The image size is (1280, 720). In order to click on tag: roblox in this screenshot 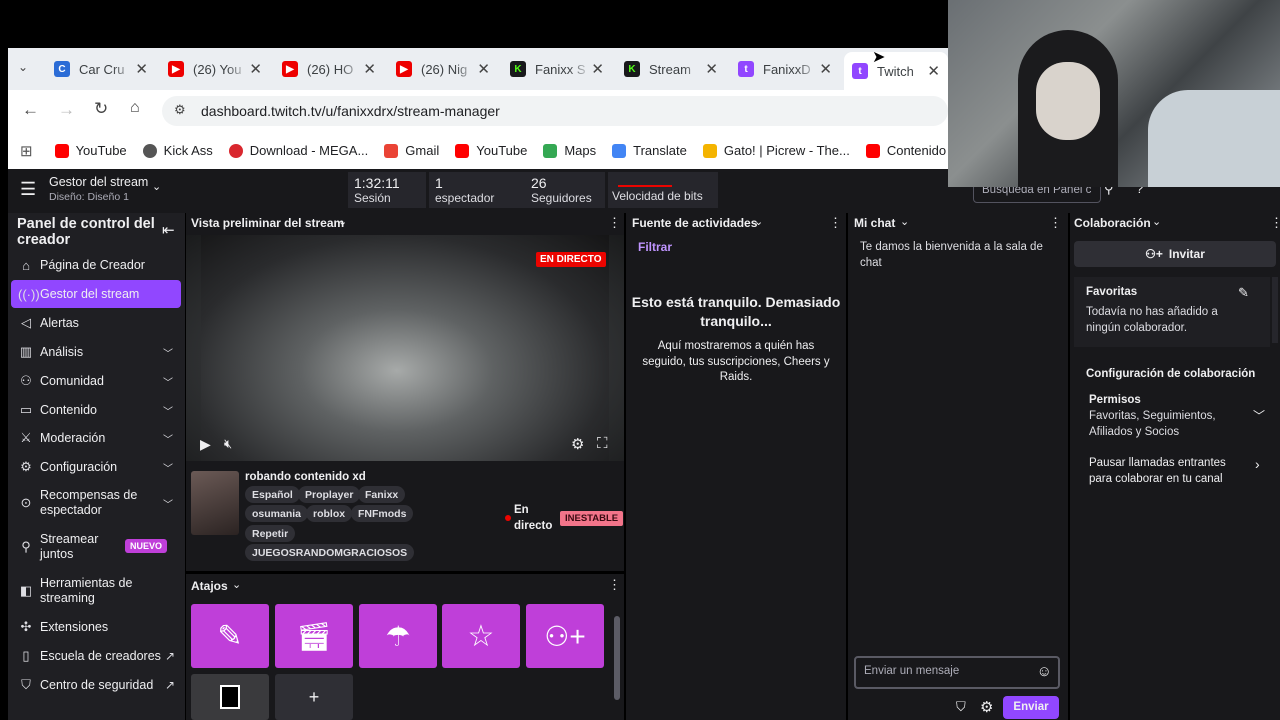, I will do `click(329, 513)`.